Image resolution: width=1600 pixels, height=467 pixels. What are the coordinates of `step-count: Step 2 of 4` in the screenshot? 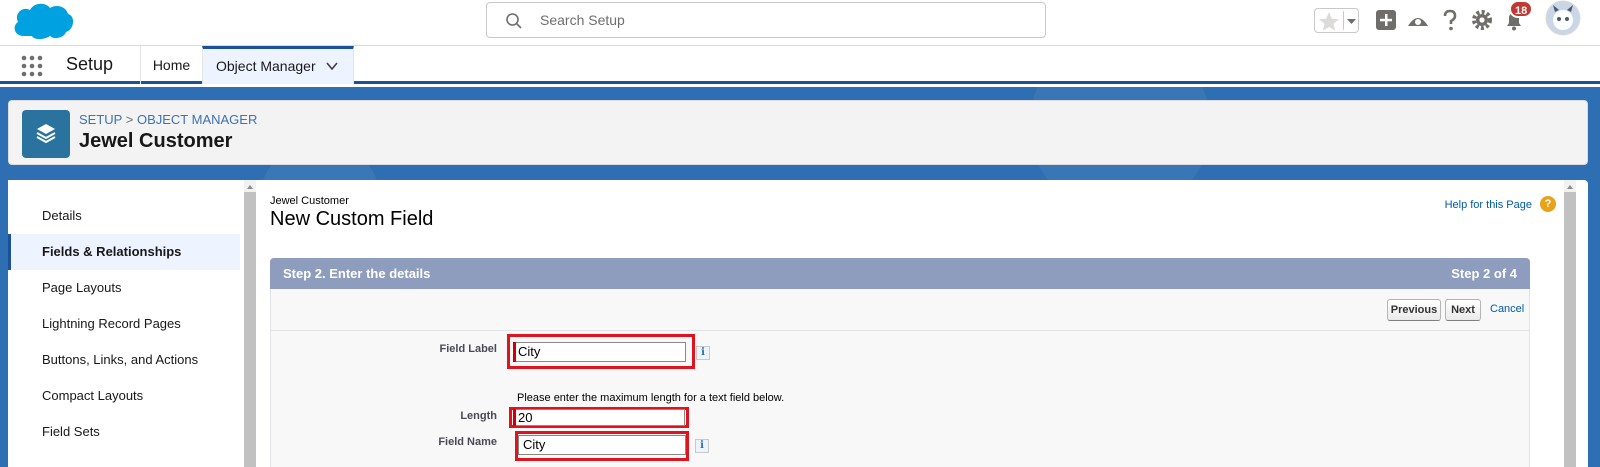 It's located at (1484, 273).